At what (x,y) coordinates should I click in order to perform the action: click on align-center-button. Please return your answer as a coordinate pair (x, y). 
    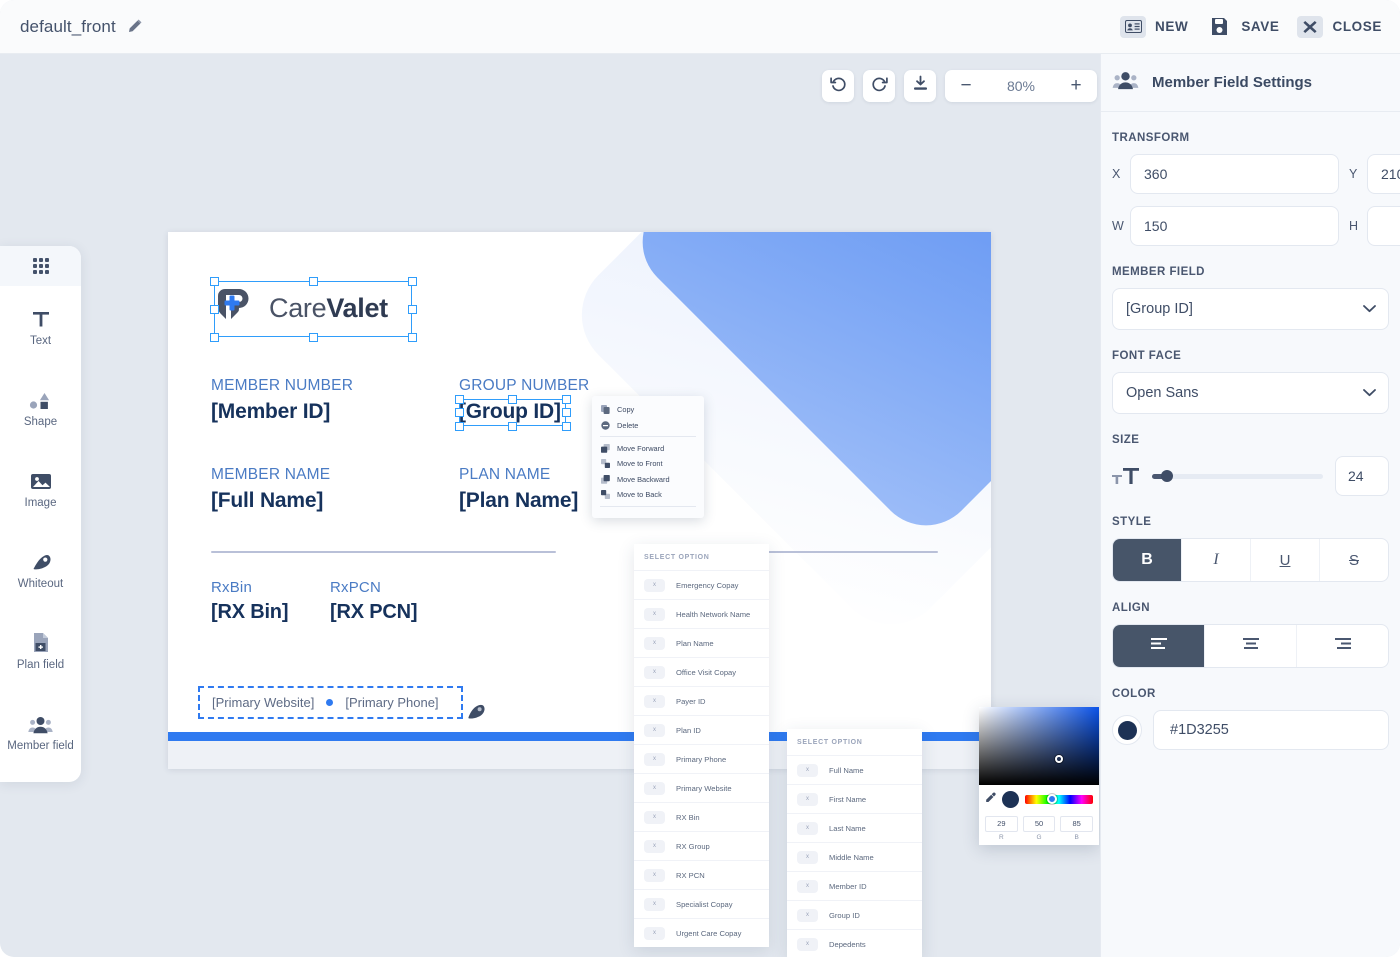
    Looking at the image, I should click on (1251, 646).